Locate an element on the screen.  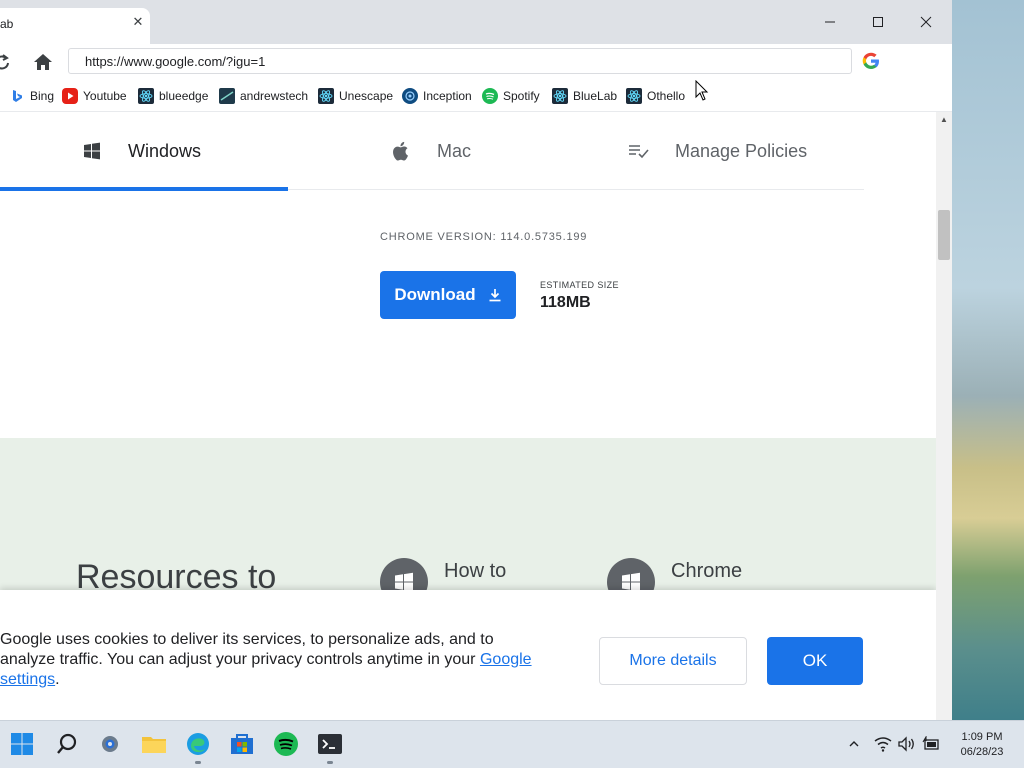
bookmark-label: blueedge is located at coordinates (184, 96).